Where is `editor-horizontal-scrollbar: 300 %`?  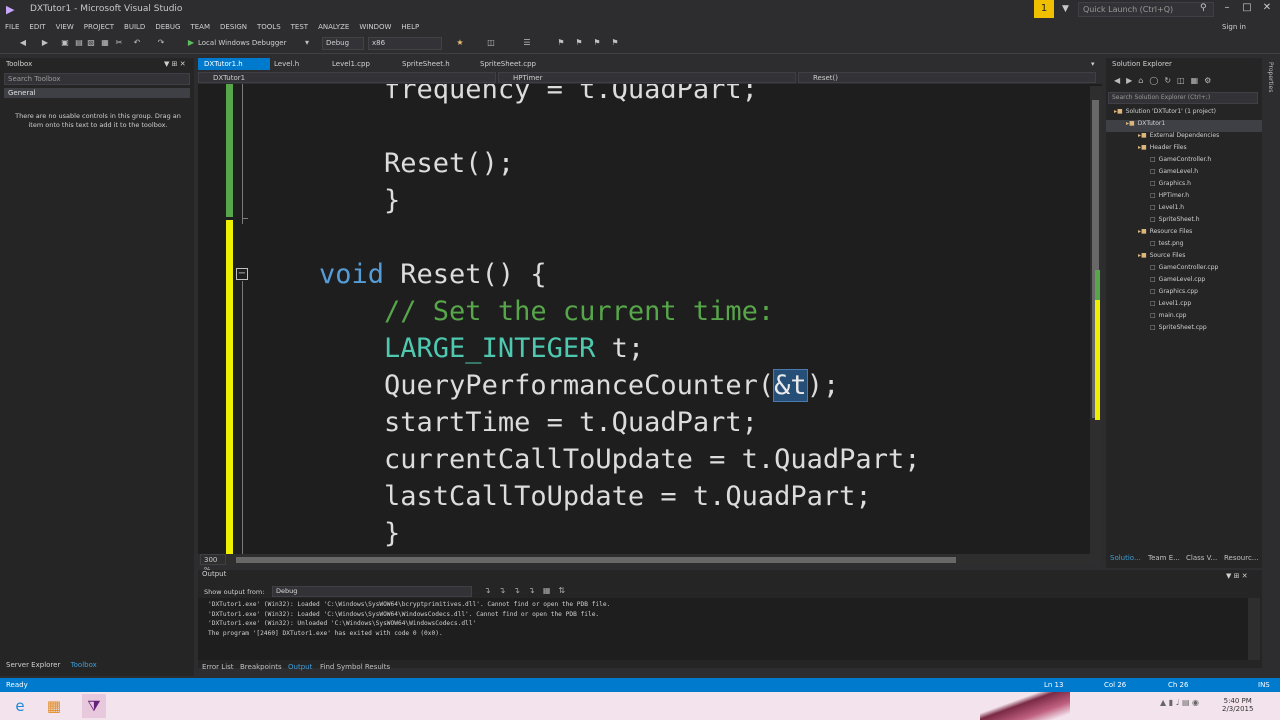
editor-horizontal-scrollbar: 300 % is located at coordinates (650, 564).